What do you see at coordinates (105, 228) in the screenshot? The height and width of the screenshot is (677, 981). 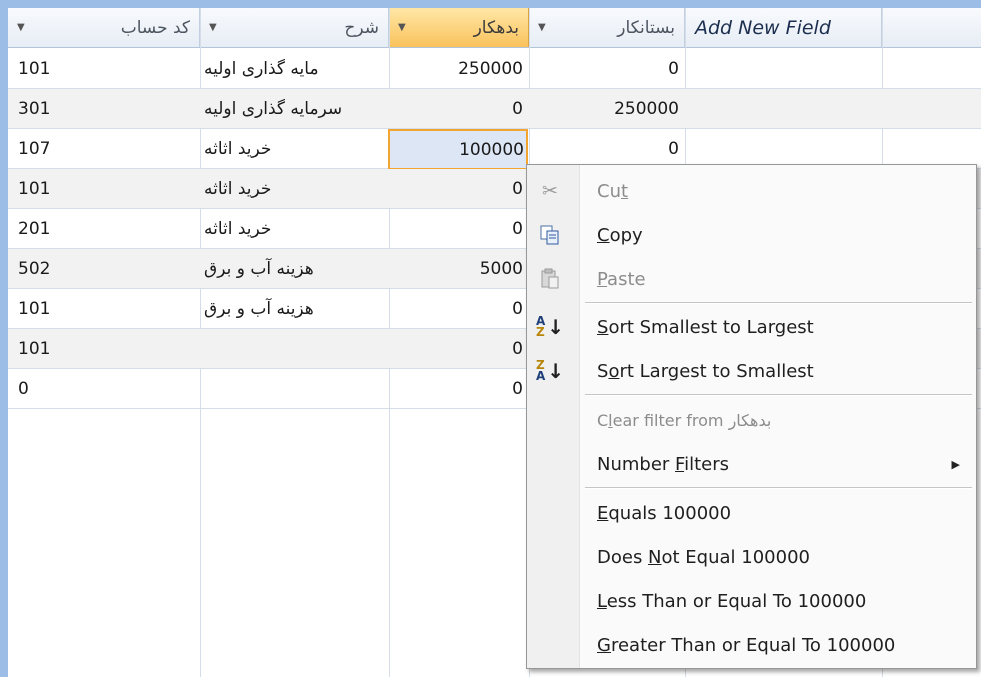 I see `cell-code: 201` at bounding box center [105, 228].